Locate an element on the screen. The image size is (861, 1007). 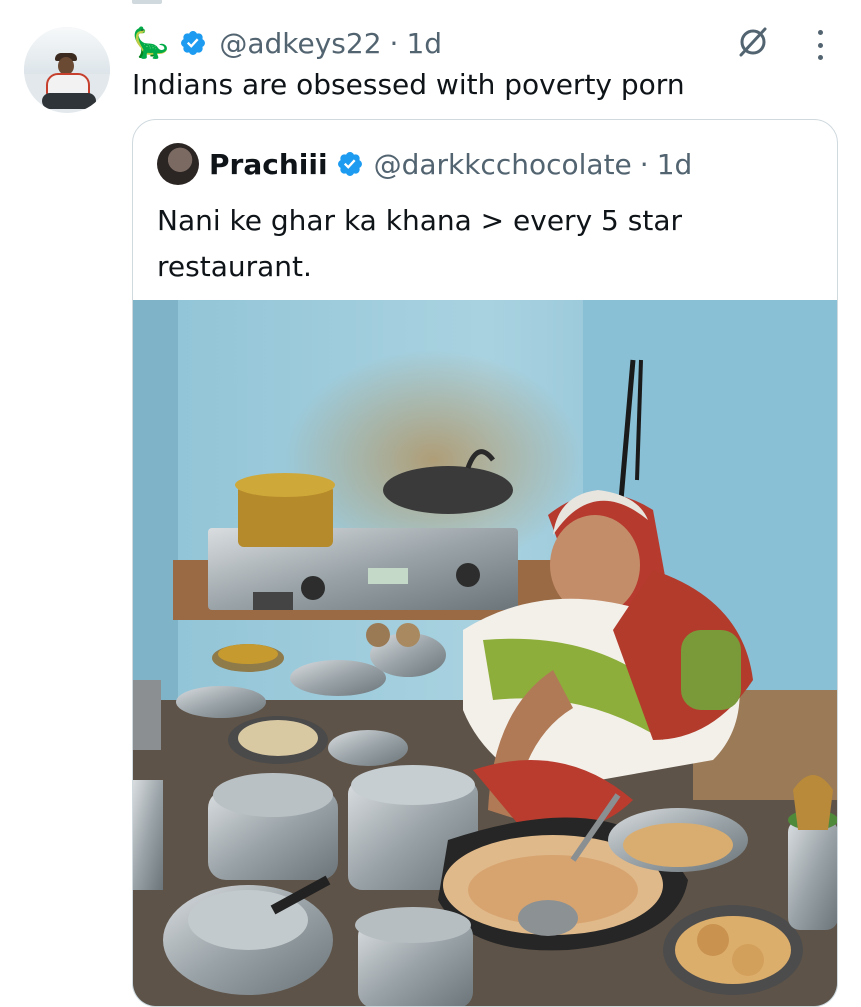
tweet-text: Indians are obsessed with poverty porn is located at coordinates (408, 84).